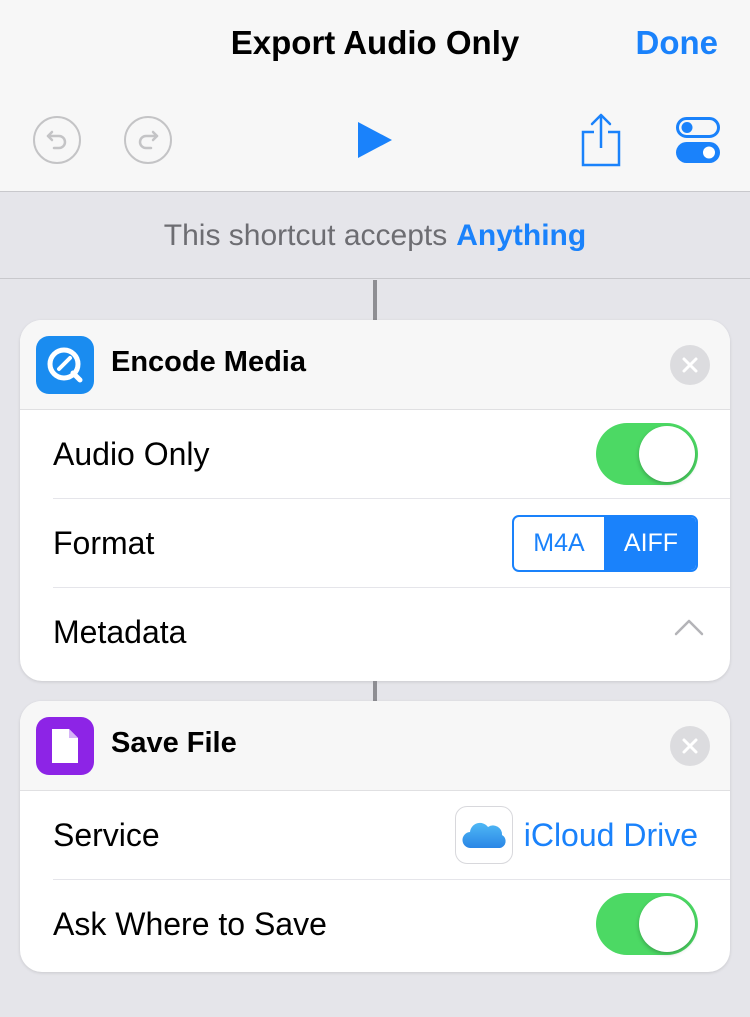 The image size is (750, 1017). I want to click on settings-toggles-icon, so click(698, 140).